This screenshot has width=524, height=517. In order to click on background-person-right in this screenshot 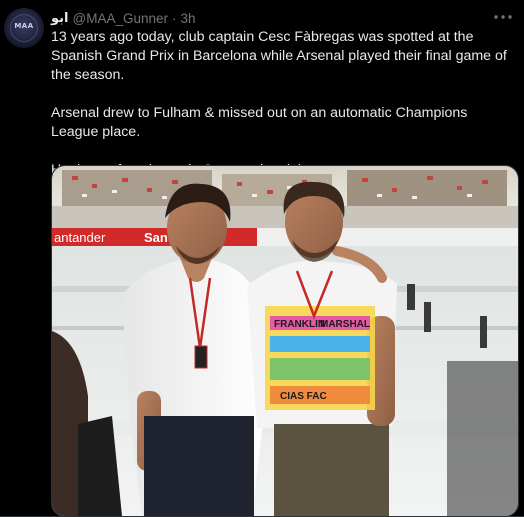, I will do `click(482, 438)`.